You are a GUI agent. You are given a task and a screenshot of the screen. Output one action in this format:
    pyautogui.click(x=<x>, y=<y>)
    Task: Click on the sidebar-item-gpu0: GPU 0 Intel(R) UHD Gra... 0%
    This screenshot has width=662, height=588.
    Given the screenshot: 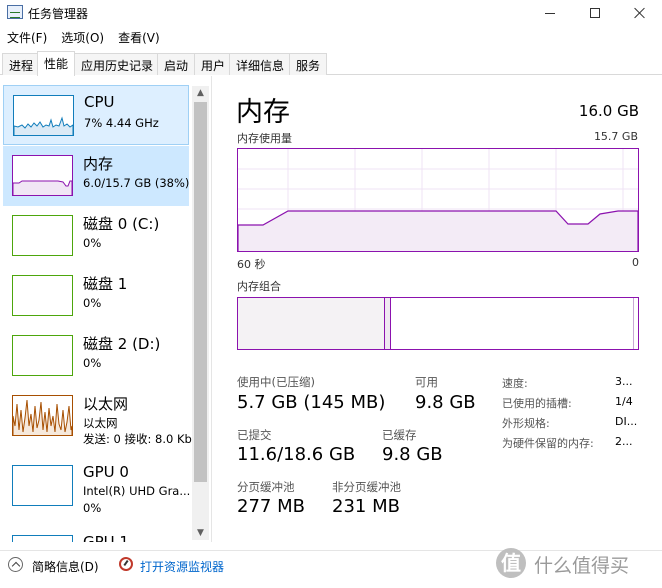 What is the action you would take?
    pyautogui.click(x=97, y=486)
    